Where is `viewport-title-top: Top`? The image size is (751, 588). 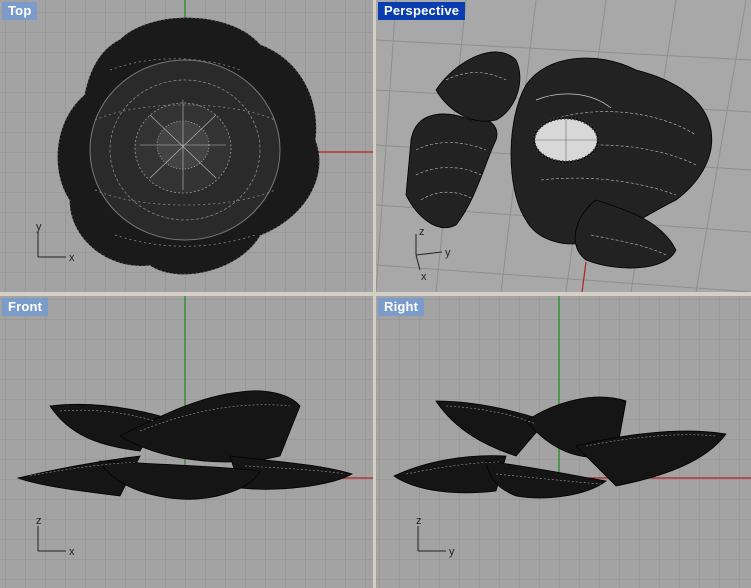
viewport-title-top: Top is located at coordinates (20, 11).